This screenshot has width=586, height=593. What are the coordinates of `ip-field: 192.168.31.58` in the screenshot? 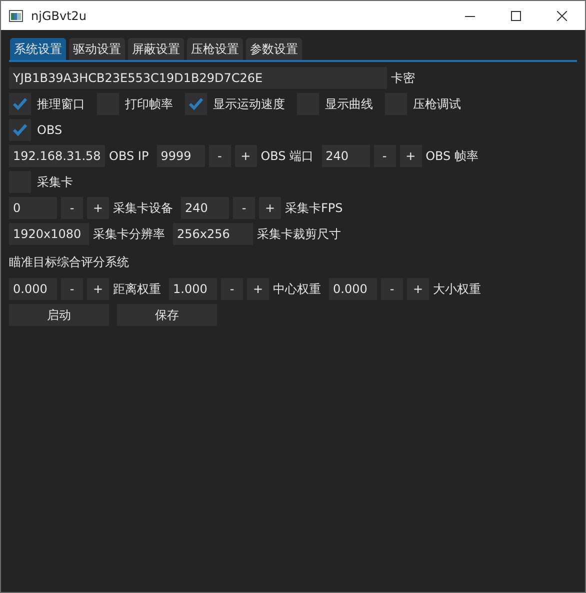 It's located at (57, 156).